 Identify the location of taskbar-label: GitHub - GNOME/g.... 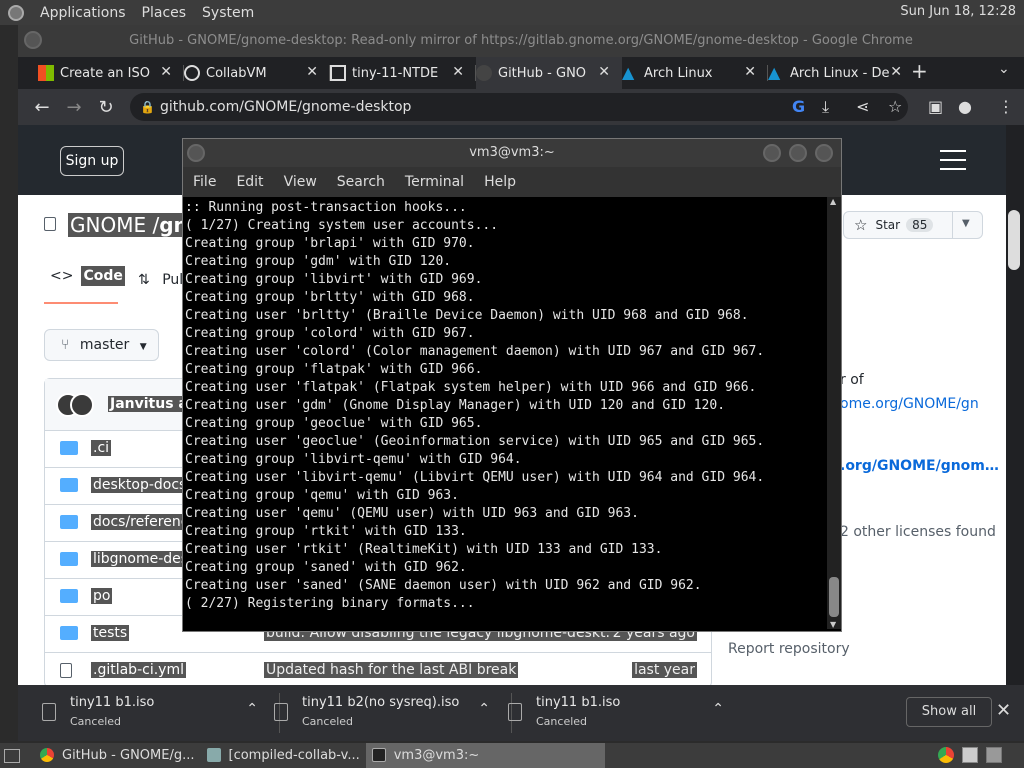
(128, 755).